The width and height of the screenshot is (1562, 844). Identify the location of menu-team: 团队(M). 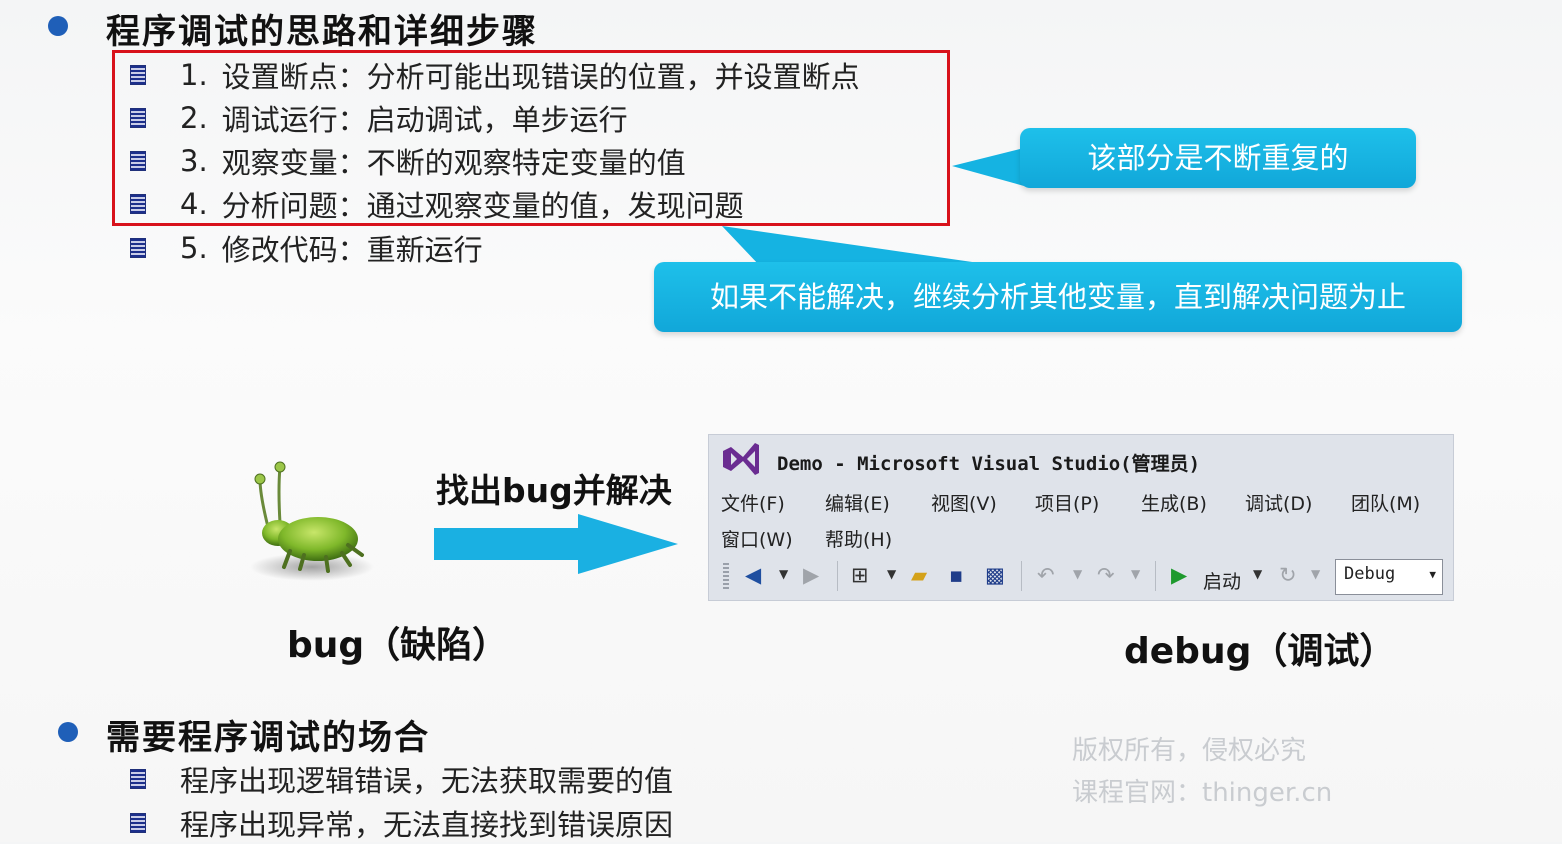
(1385, 502).